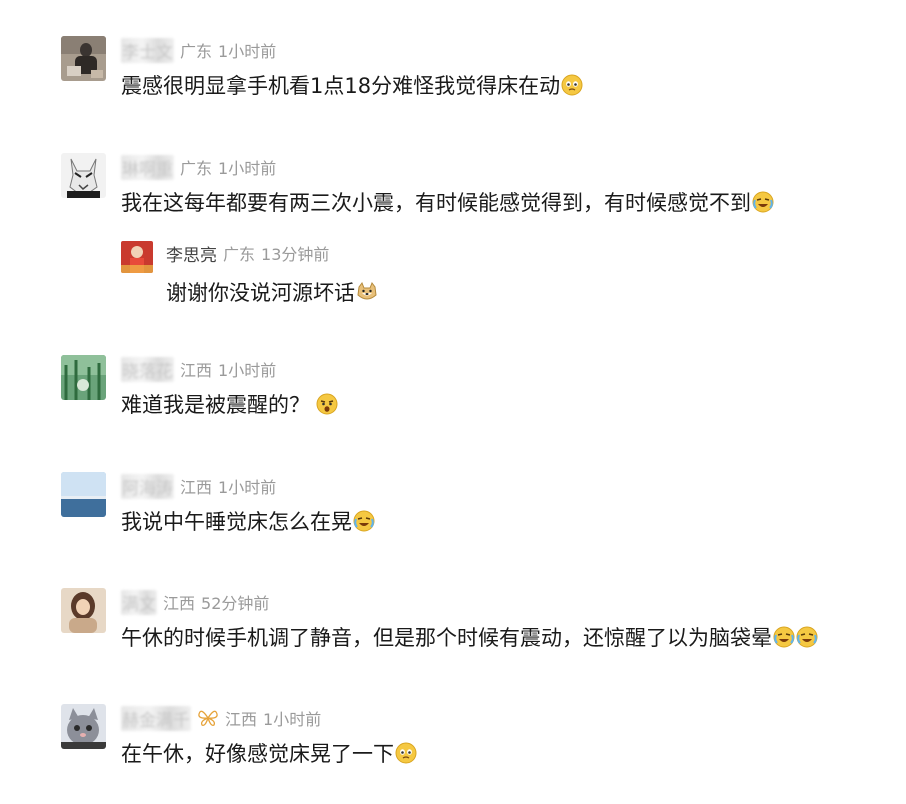 The height and width of the screenshot is (804, 906). I want to click on comment-text-row: 午休的时候手机调了静音，但是那个时候有震动，还惊醒了以为脑袋晕, so click(469, 637).